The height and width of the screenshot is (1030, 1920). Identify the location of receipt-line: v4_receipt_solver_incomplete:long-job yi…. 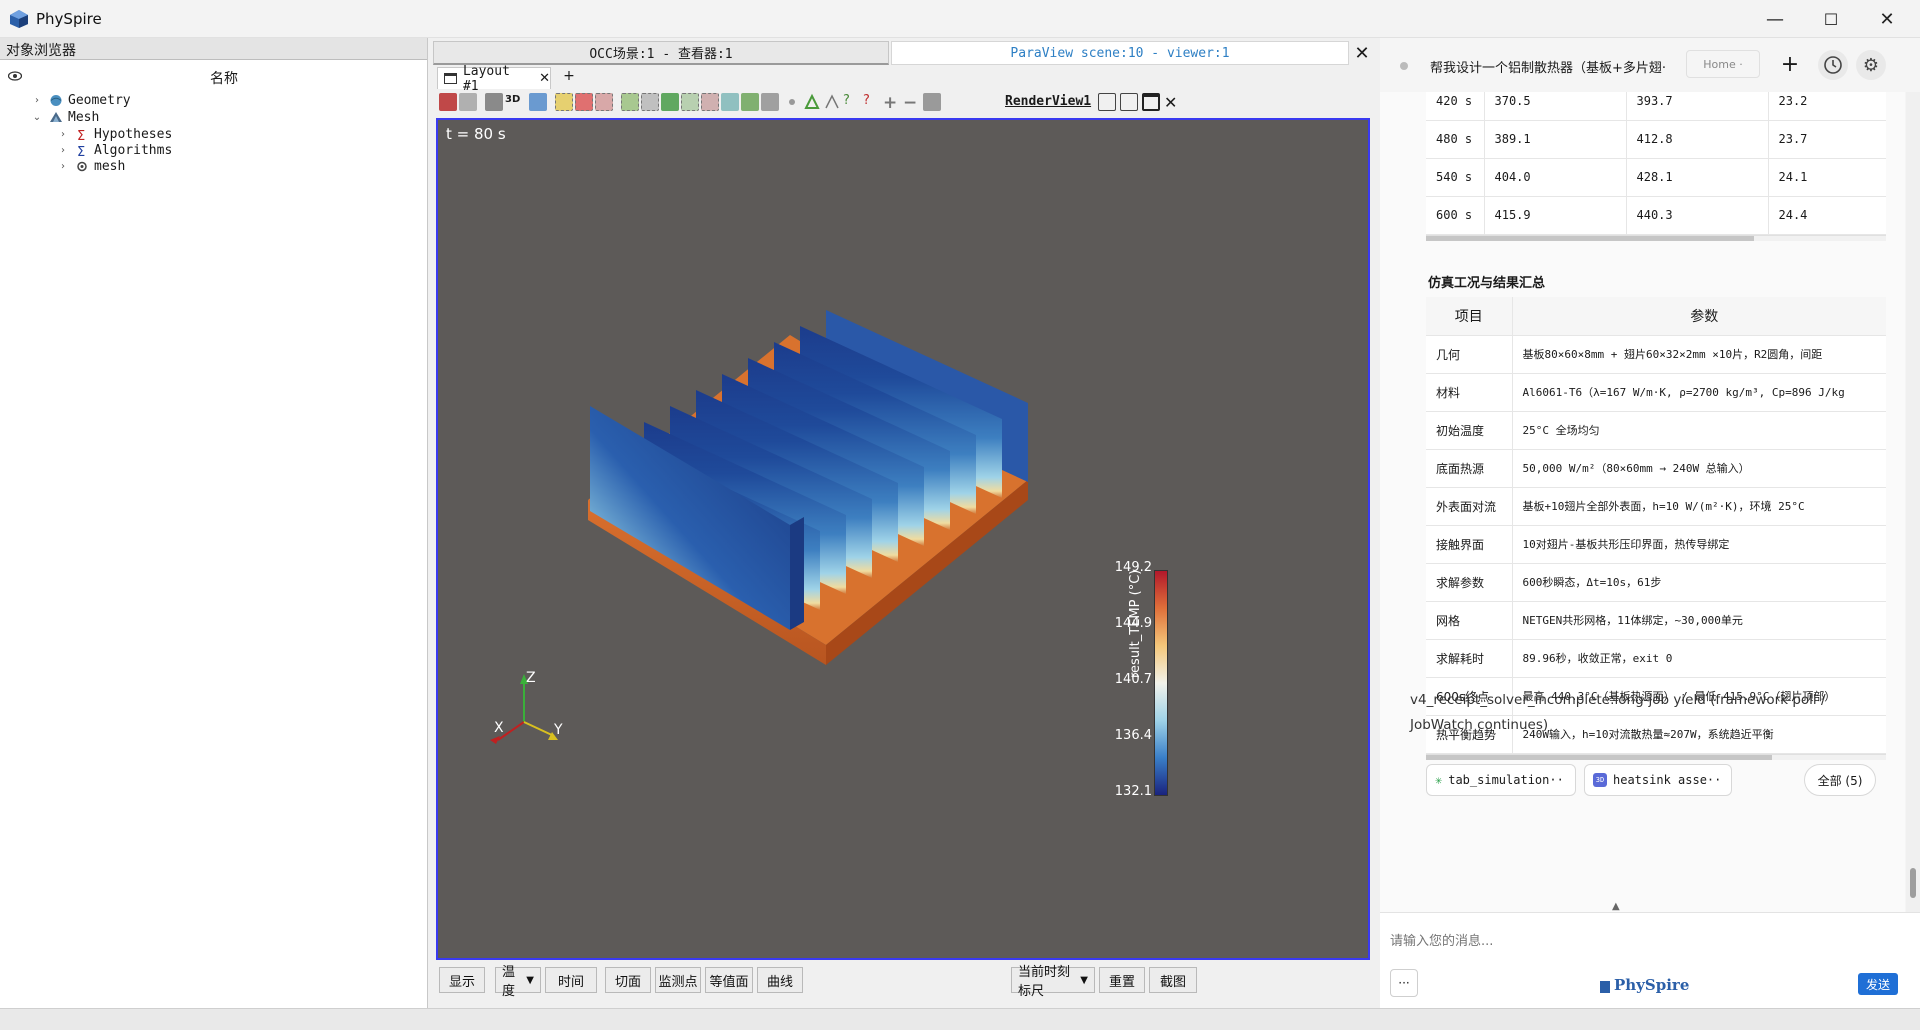
(1618, 700).